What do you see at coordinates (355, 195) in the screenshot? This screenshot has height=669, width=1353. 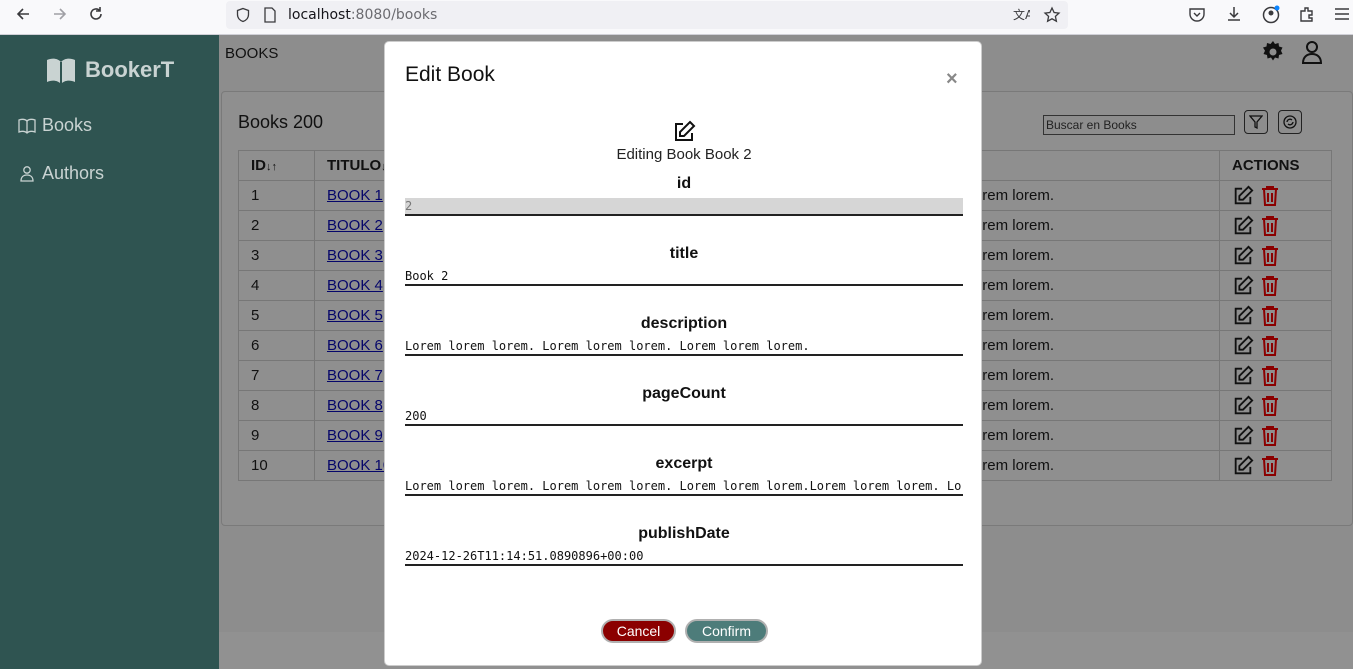 I see `book-link: BOOK 1` at bounding box center [355, 195].